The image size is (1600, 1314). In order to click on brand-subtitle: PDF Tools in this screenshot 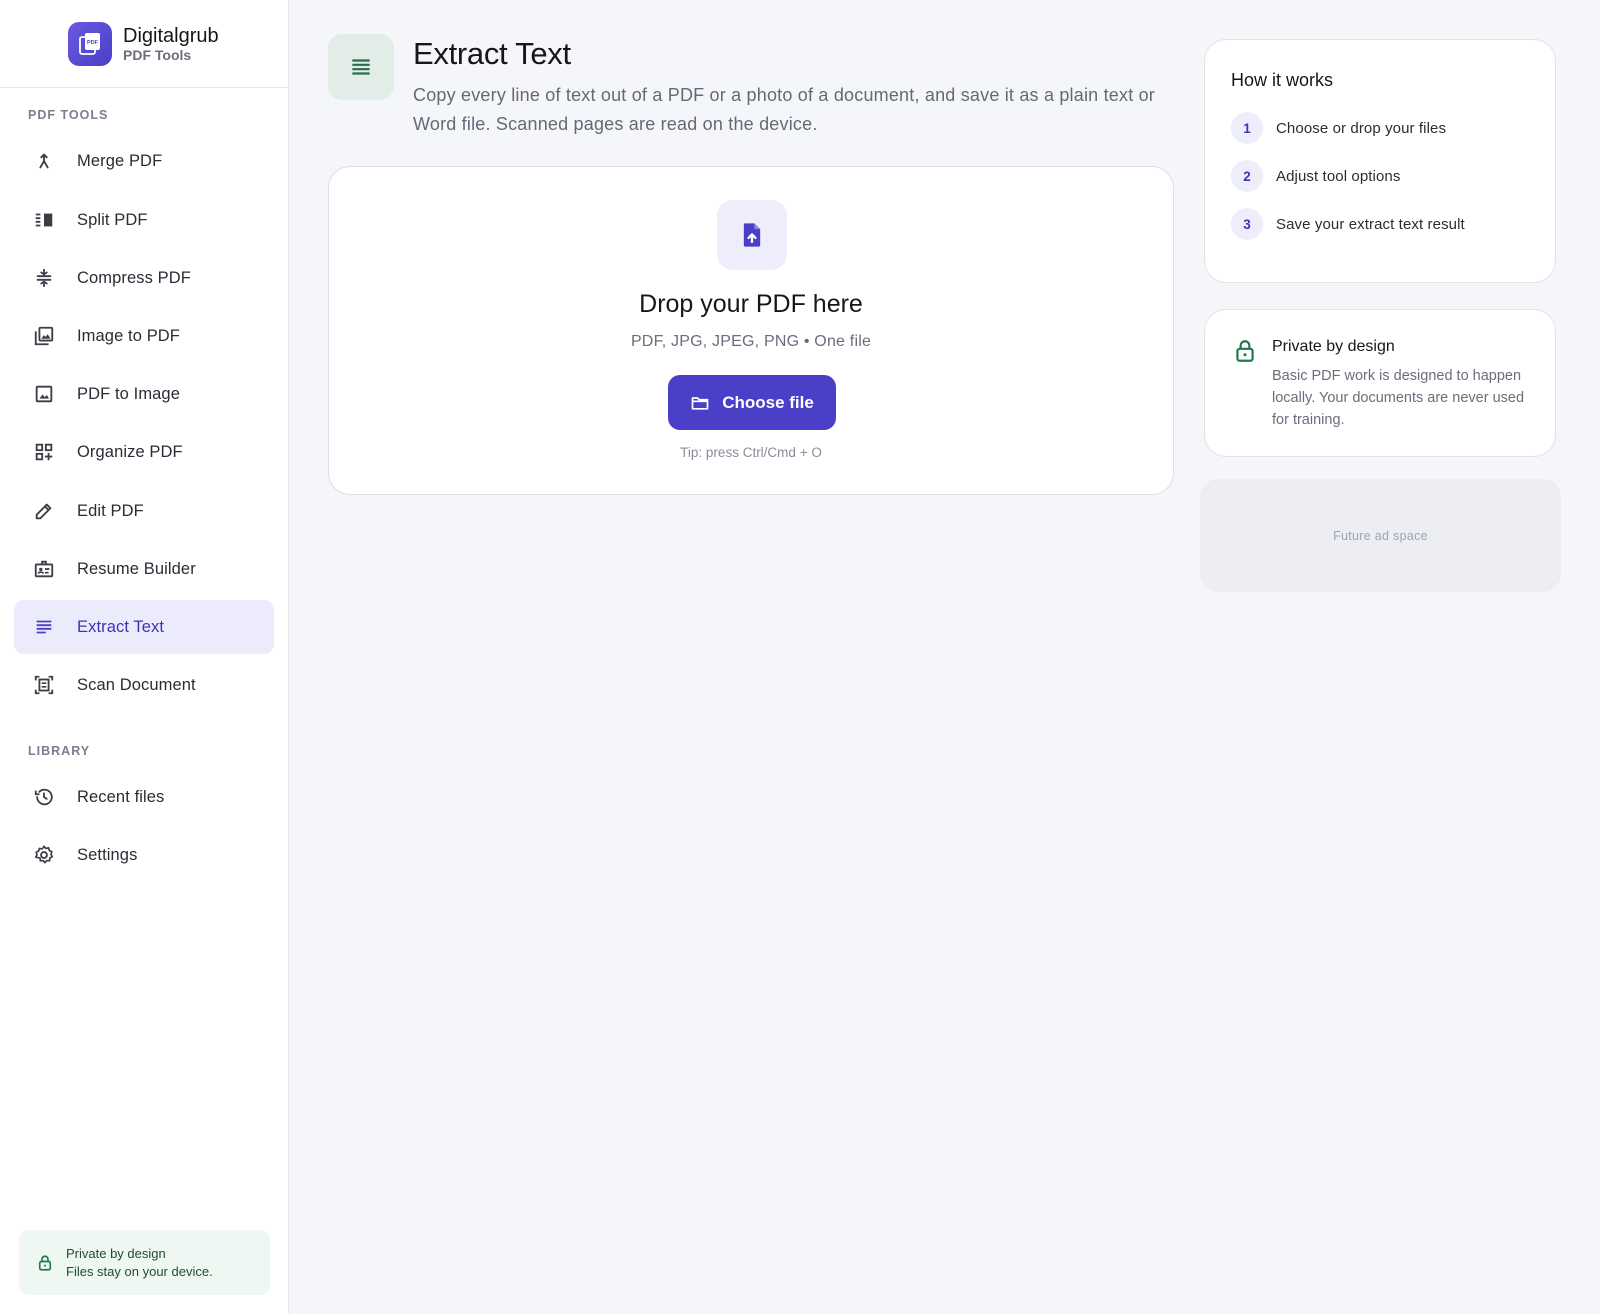, I will do `click(157, 54)`.